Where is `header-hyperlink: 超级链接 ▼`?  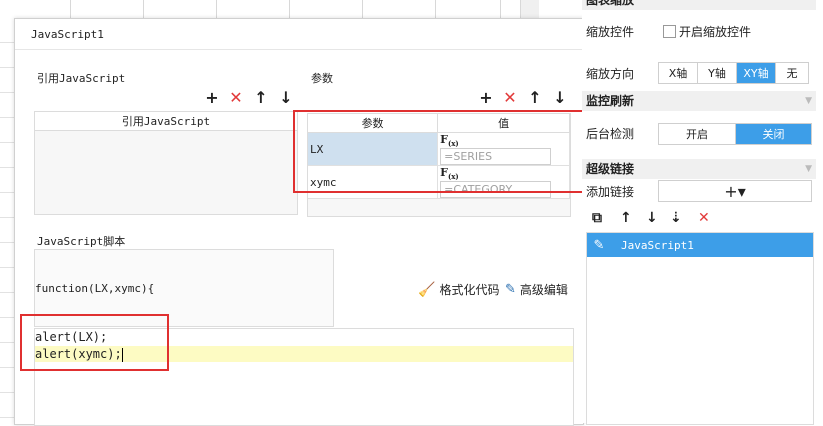 header-hyperlink: 超级链接 ▼ is located at coordinates (699, 169).